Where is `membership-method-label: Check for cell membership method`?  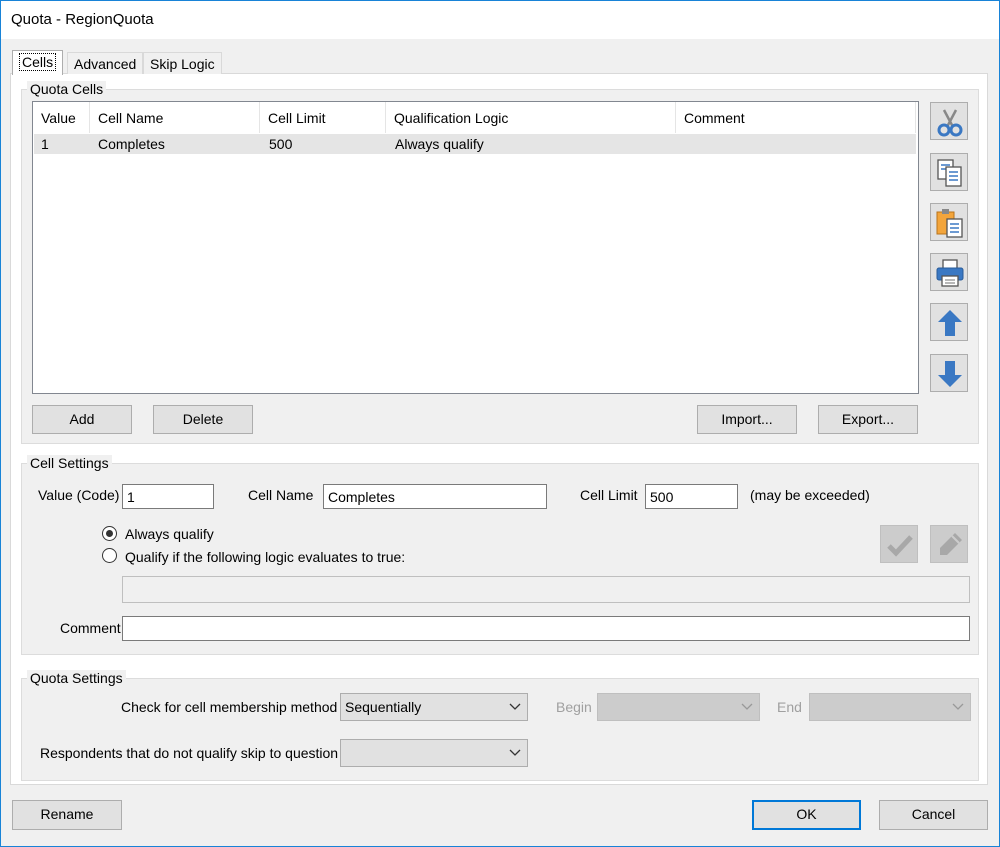 membership-method-label: Check for cell membership method is located at coordinates (229, 707).